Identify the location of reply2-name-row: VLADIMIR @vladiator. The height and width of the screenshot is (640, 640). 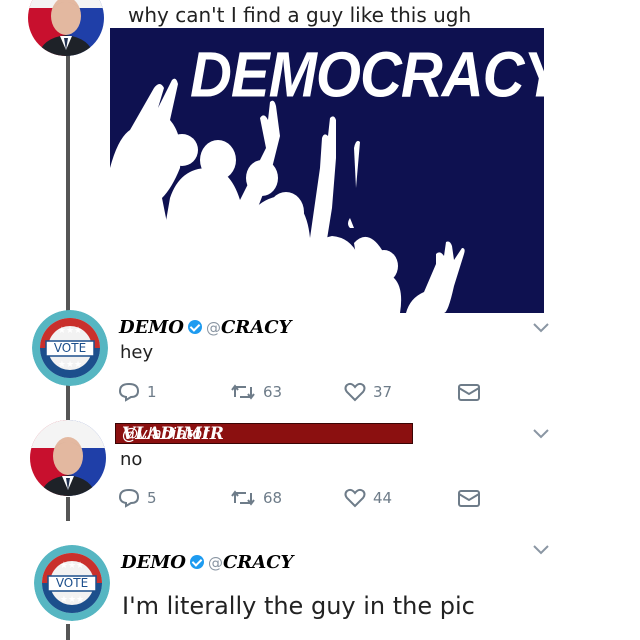
(264, 433).